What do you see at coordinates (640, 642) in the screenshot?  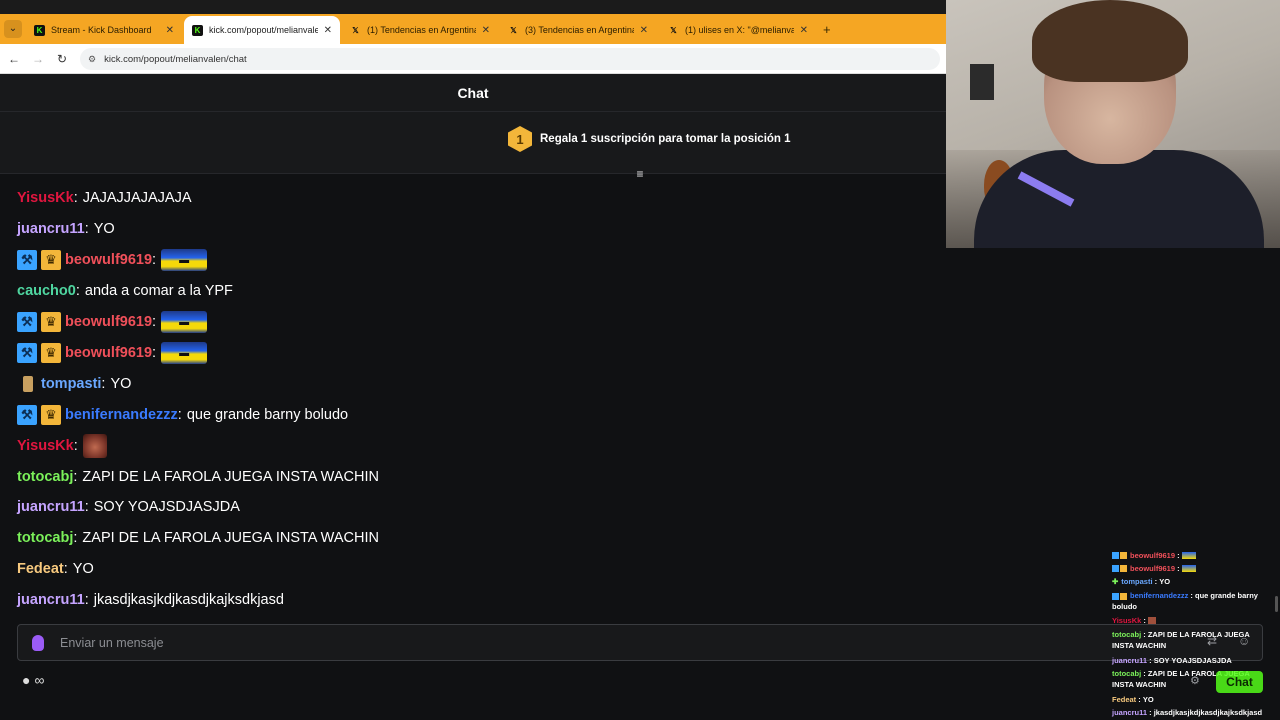 I see `chat-input: Enviar un mensaje` at bounding box center [640, 642].